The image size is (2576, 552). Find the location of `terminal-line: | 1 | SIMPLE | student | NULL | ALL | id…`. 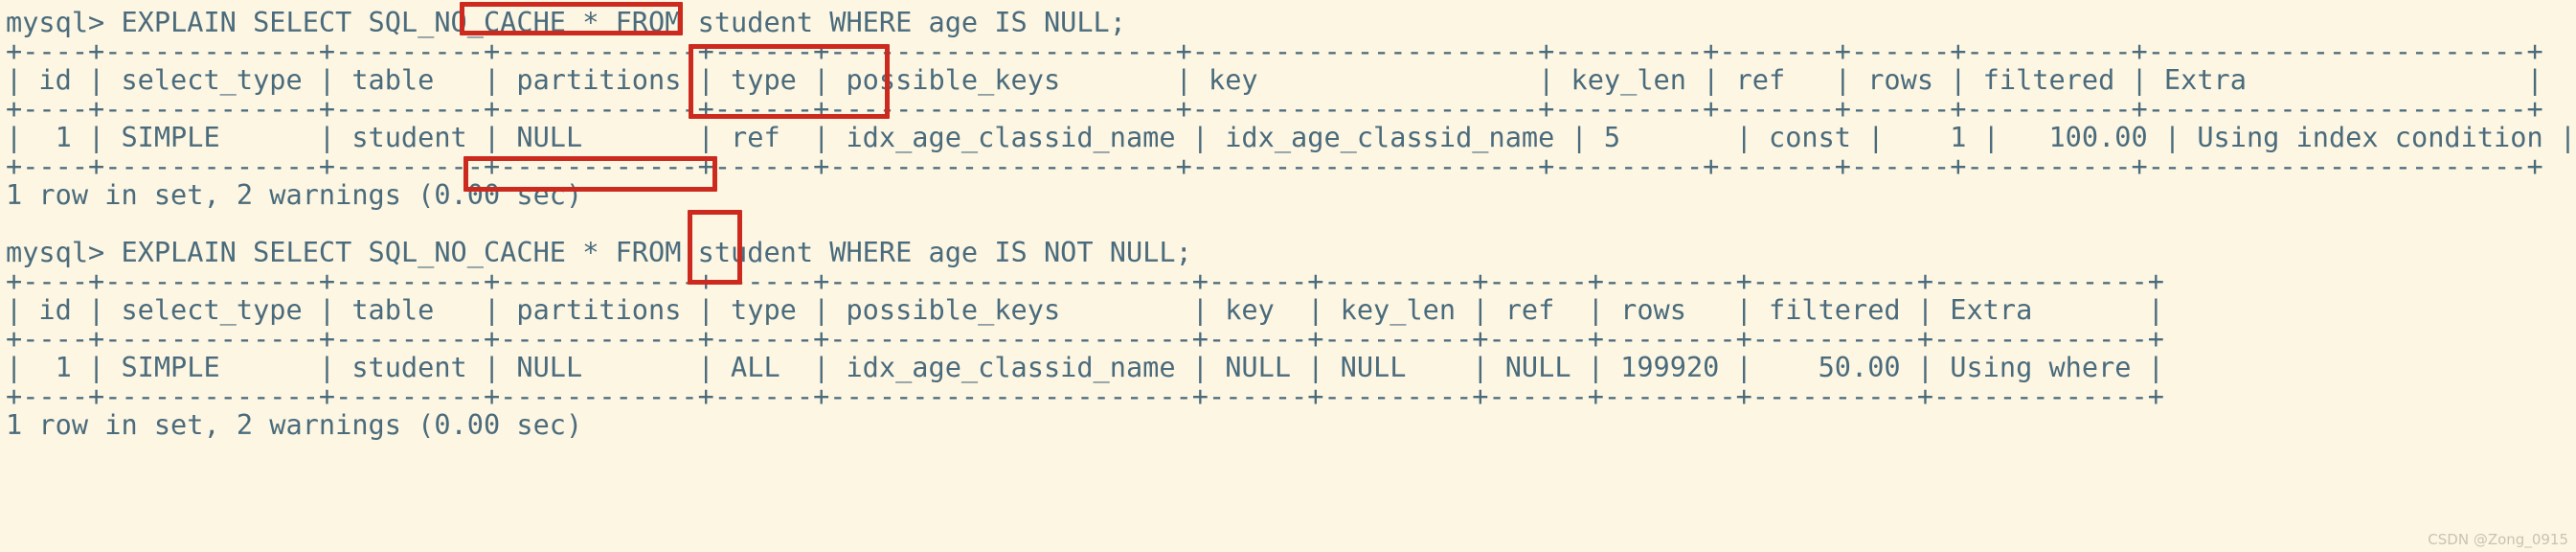

terminal-line: | 1 | SIMPLE | student | NULL | ALL | id… is located at coordinates (1085, 367).